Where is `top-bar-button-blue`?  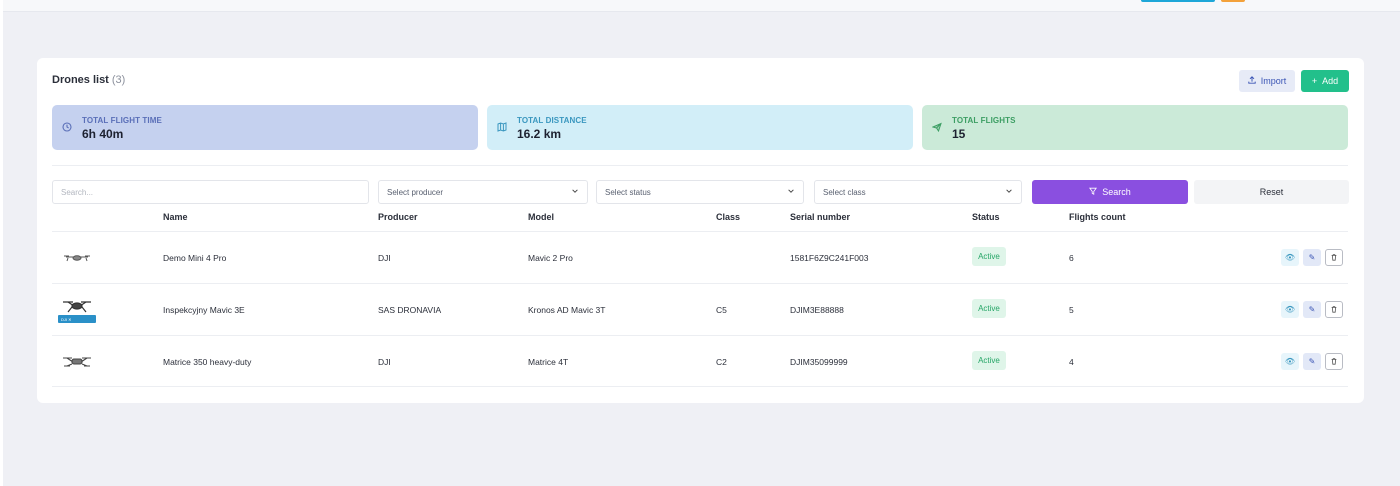 top-bar-button-blue is located at coordinates (1178, 1).